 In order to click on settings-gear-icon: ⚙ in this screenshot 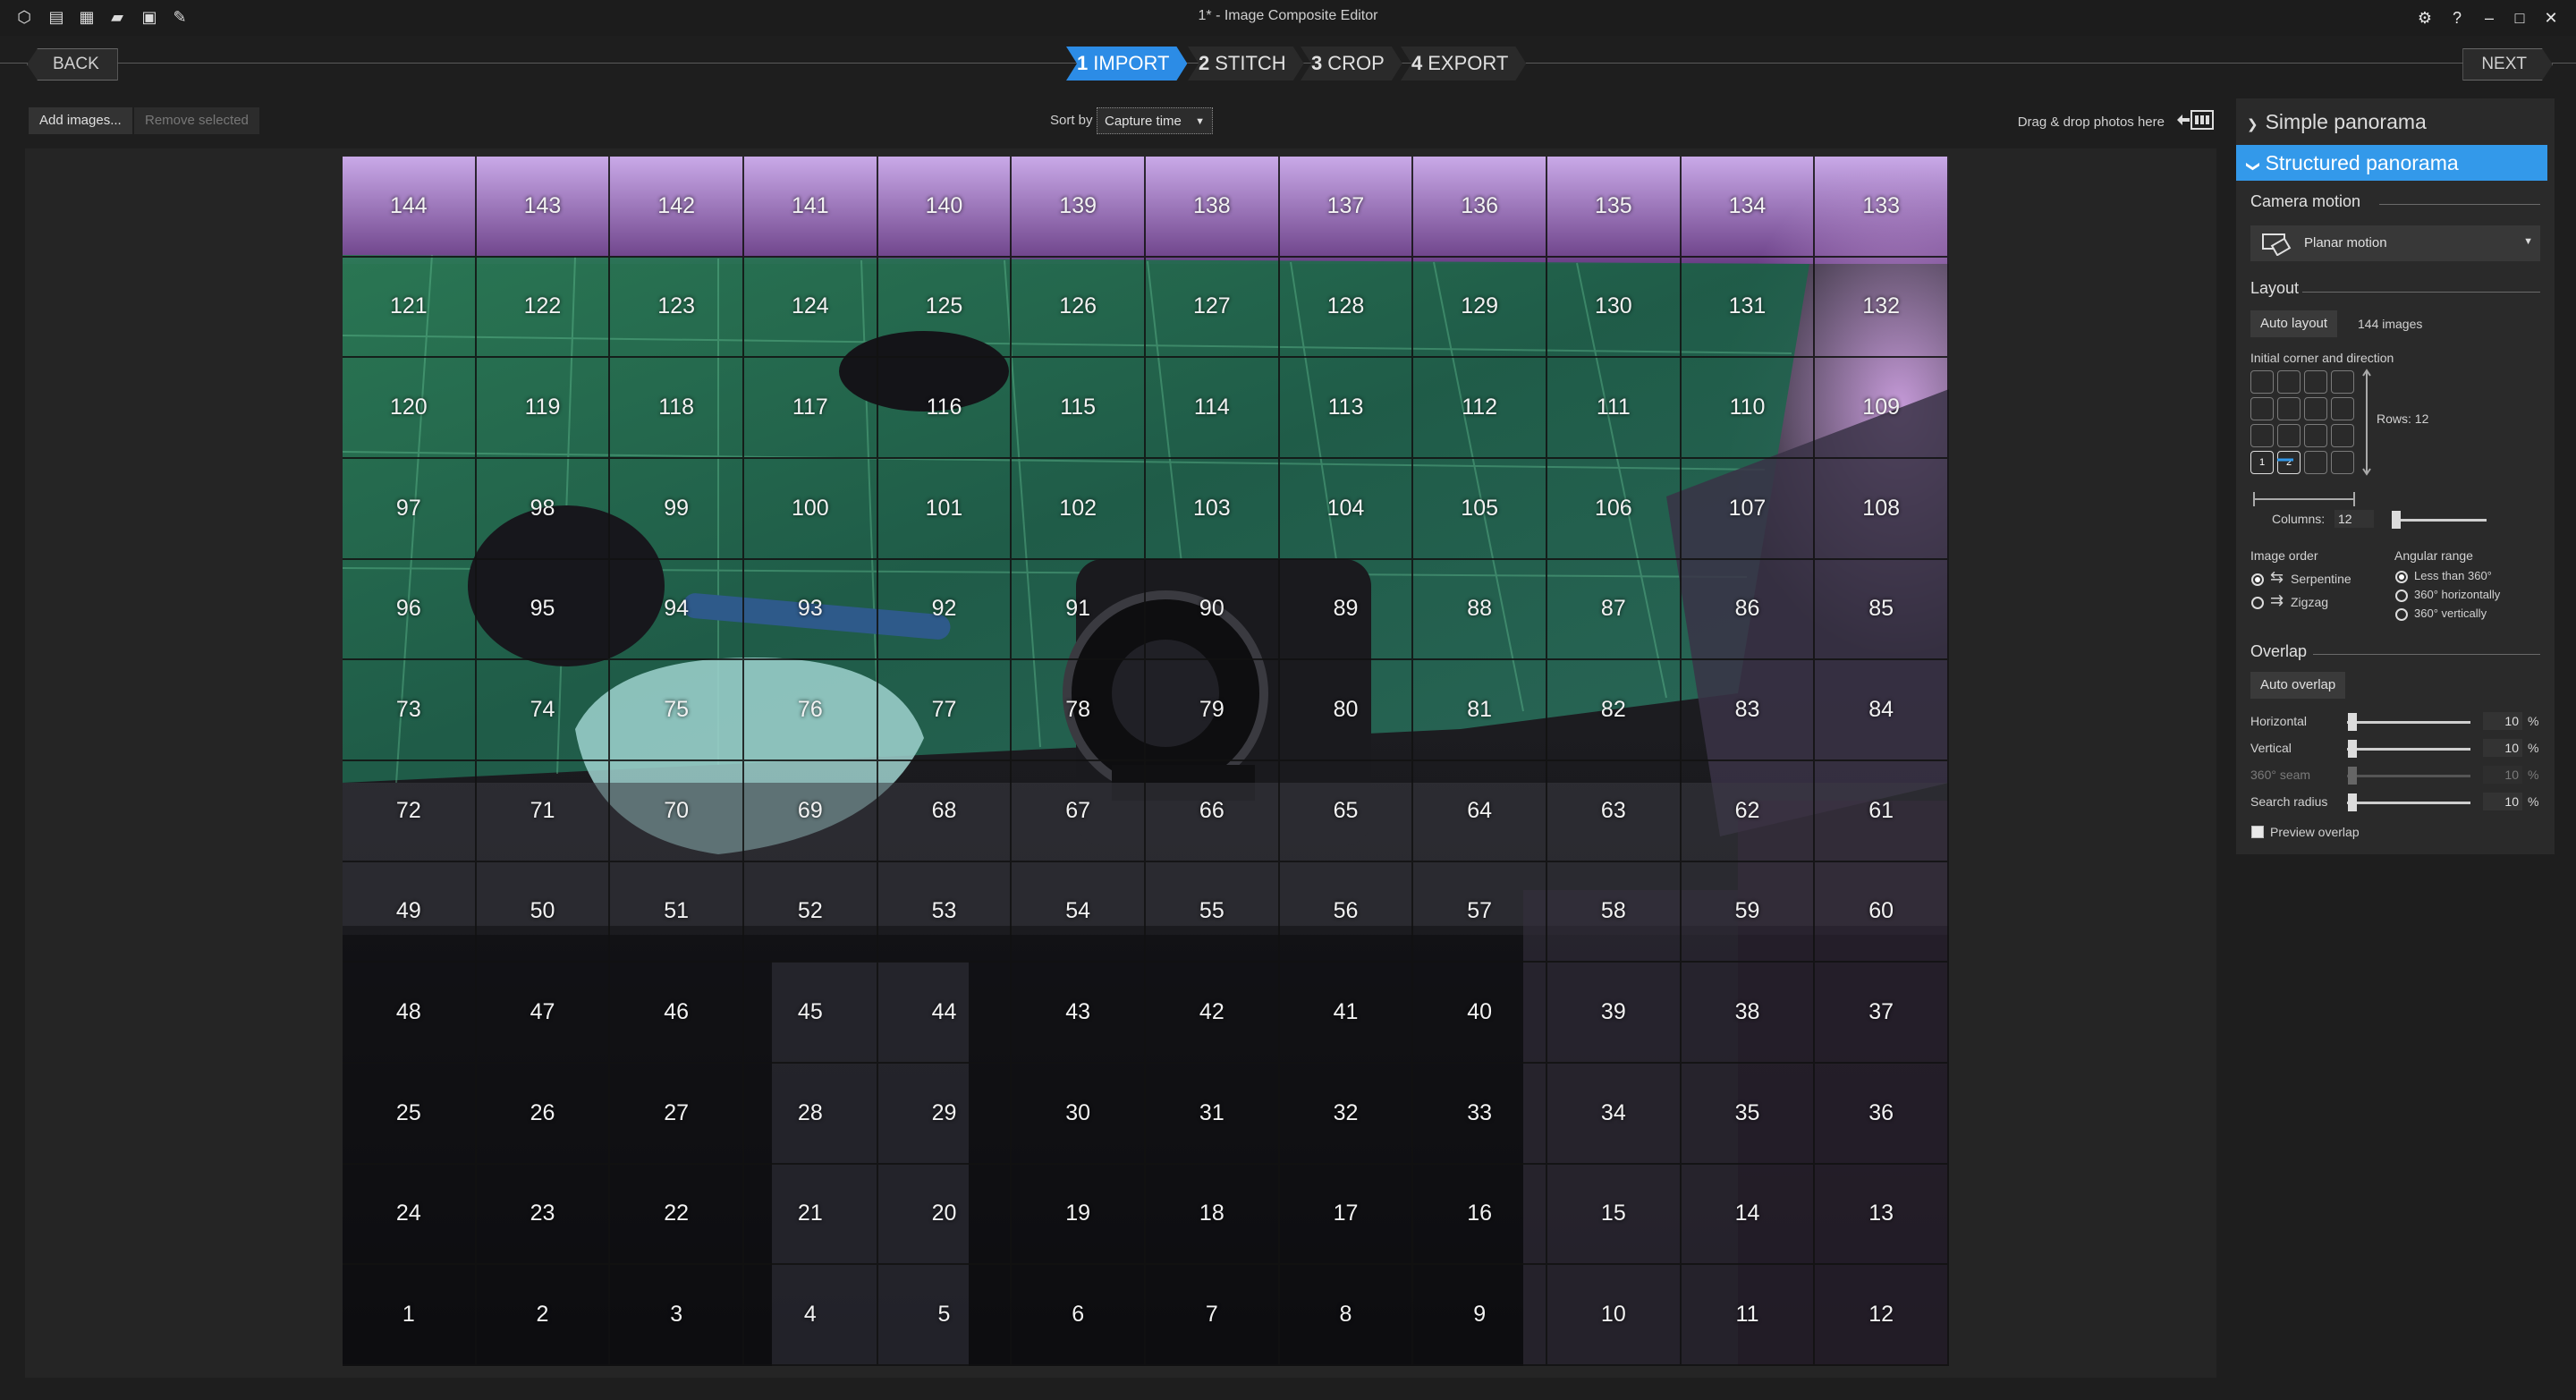, I will do `click(2424, 17)`.